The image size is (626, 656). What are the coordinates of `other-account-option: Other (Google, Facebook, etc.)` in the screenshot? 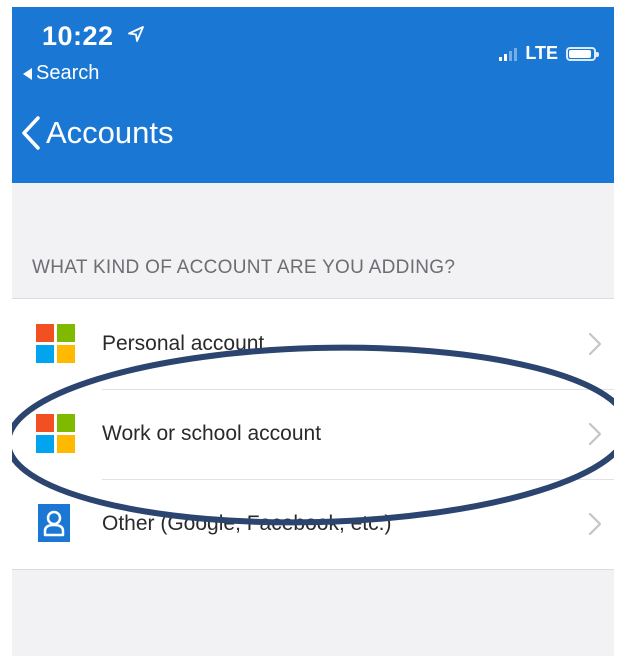 It's located at (313, 524).